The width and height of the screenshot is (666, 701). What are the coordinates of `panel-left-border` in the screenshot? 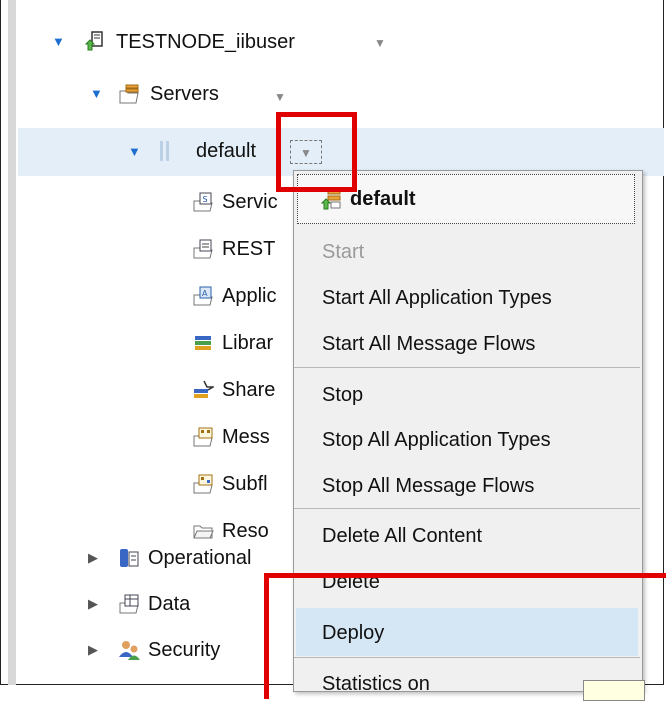 It's located at (12, 342).